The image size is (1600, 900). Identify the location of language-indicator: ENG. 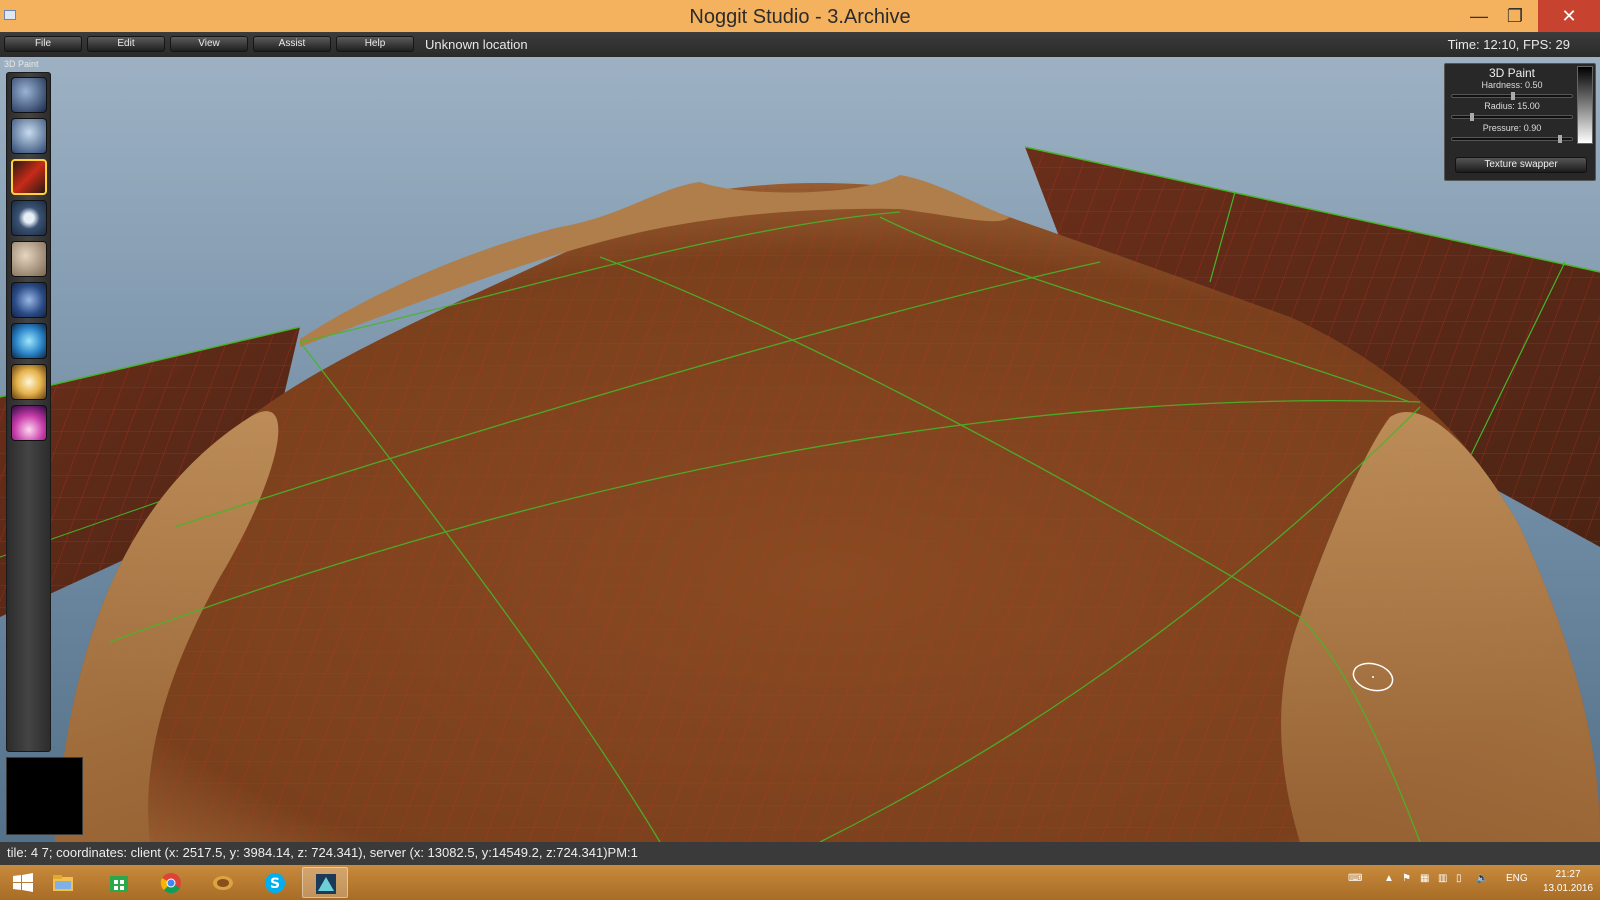
(1517, 878).